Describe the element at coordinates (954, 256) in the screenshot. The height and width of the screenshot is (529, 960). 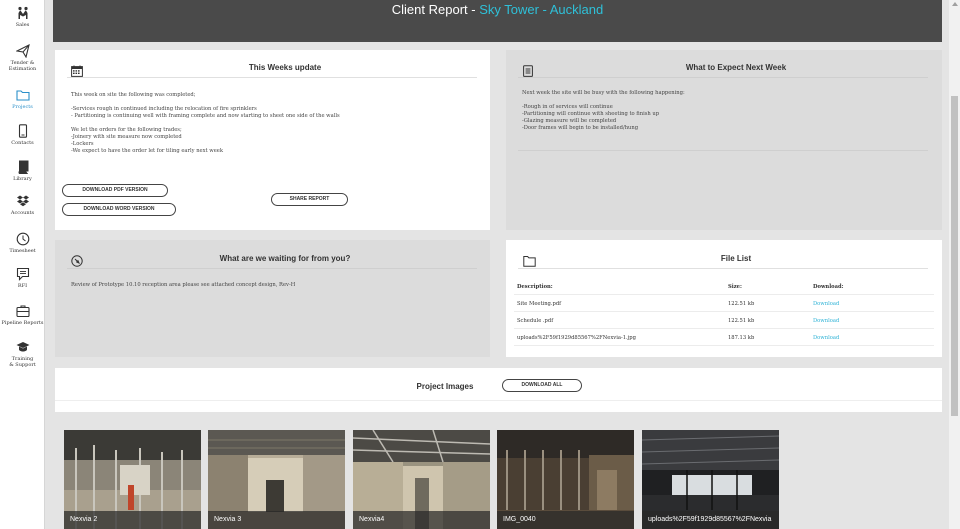
I see `scrollbar-thumb` at that location.